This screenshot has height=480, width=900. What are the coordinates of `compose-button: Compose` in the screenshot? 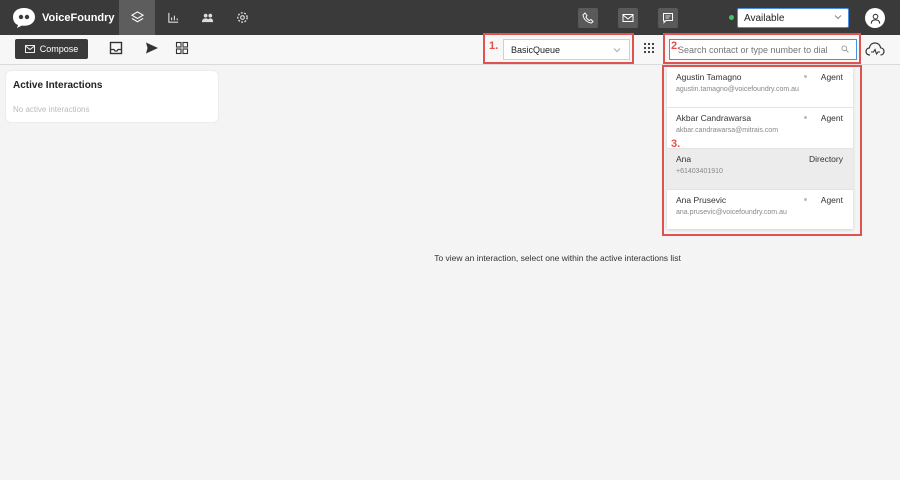 It's located at (51, 49).